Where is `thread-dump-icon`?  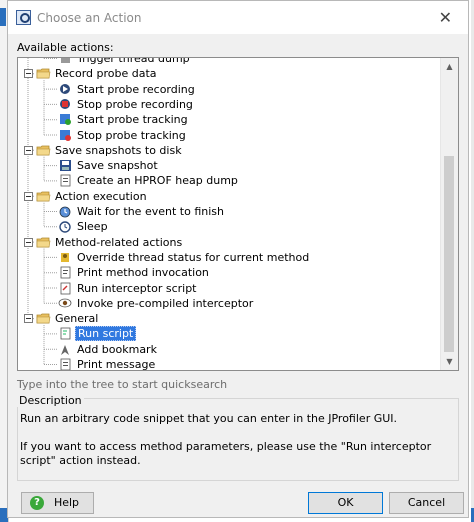 thread-dump-icon is located at coordinates (65, 62).